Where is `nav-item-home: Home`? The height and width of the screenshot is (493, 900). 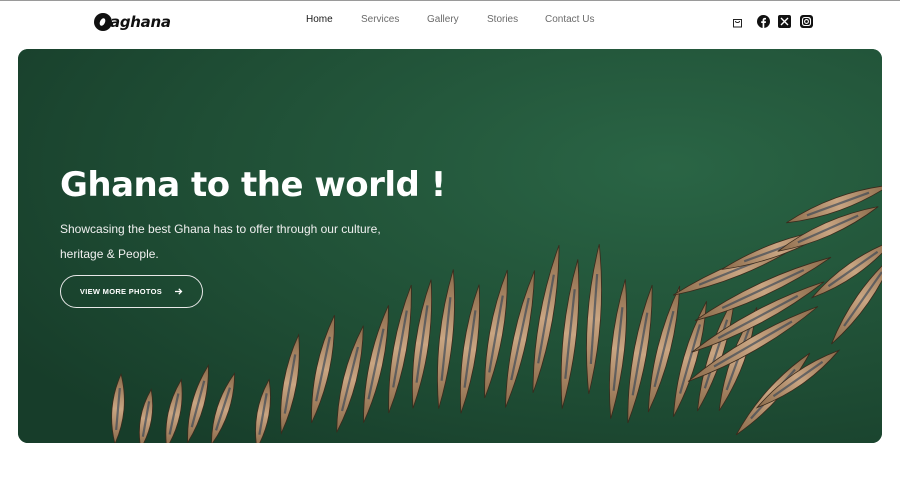 nav-item-home: Home is located at coordinates (319, 19).